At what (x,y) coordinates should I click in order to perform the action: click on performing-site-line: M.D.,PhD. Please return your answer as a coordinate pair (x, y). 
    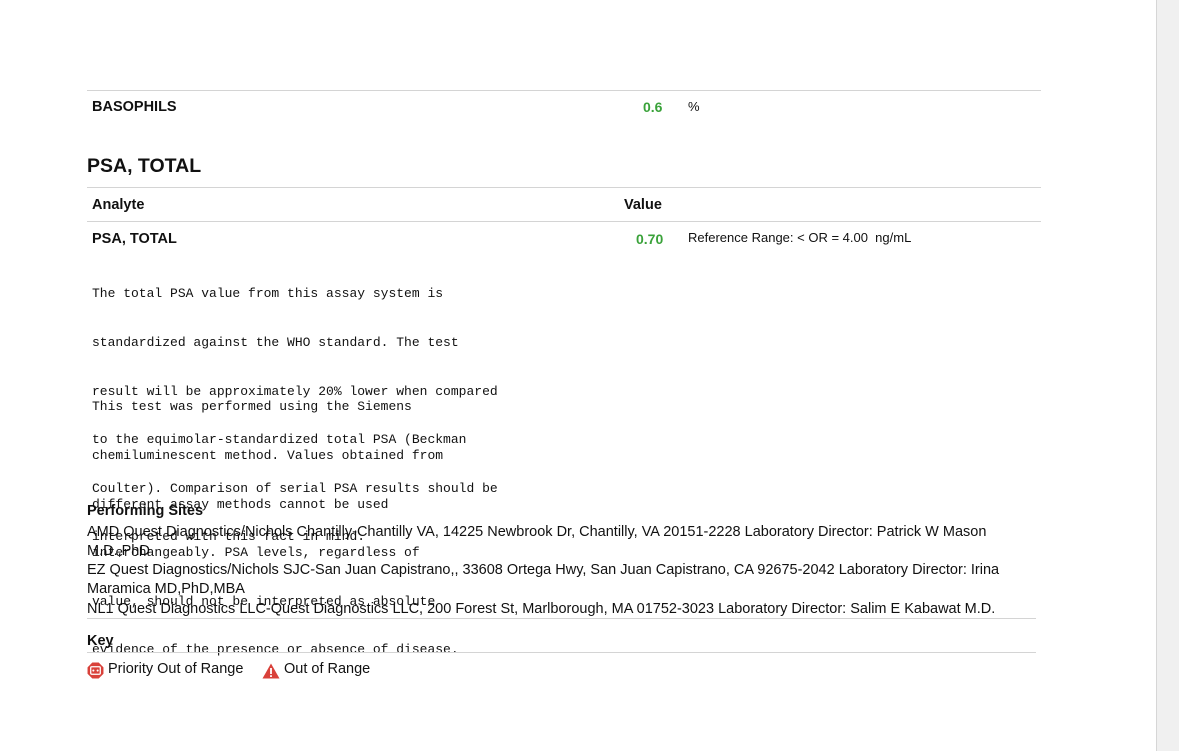
    Looking at the image, I should click on (118, 551).